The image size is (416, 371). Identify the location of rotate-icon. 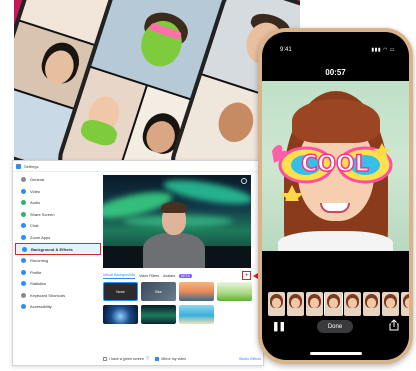
(244, 181).